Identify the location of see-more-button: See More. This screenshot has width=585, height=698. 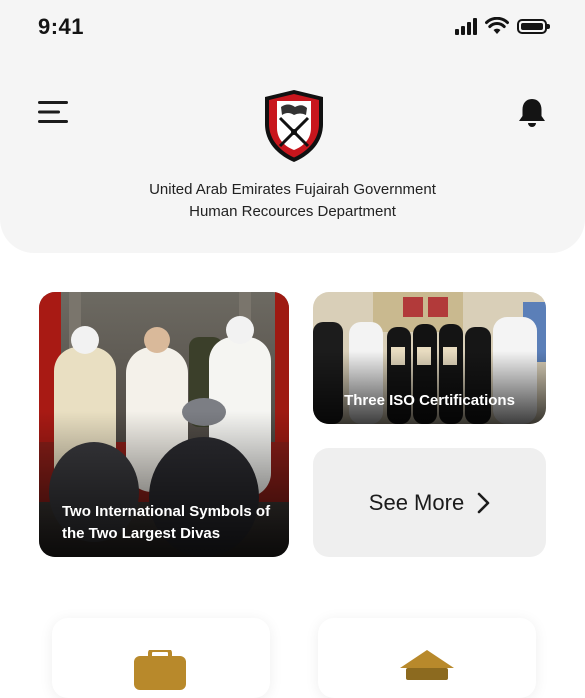
(429, 502).